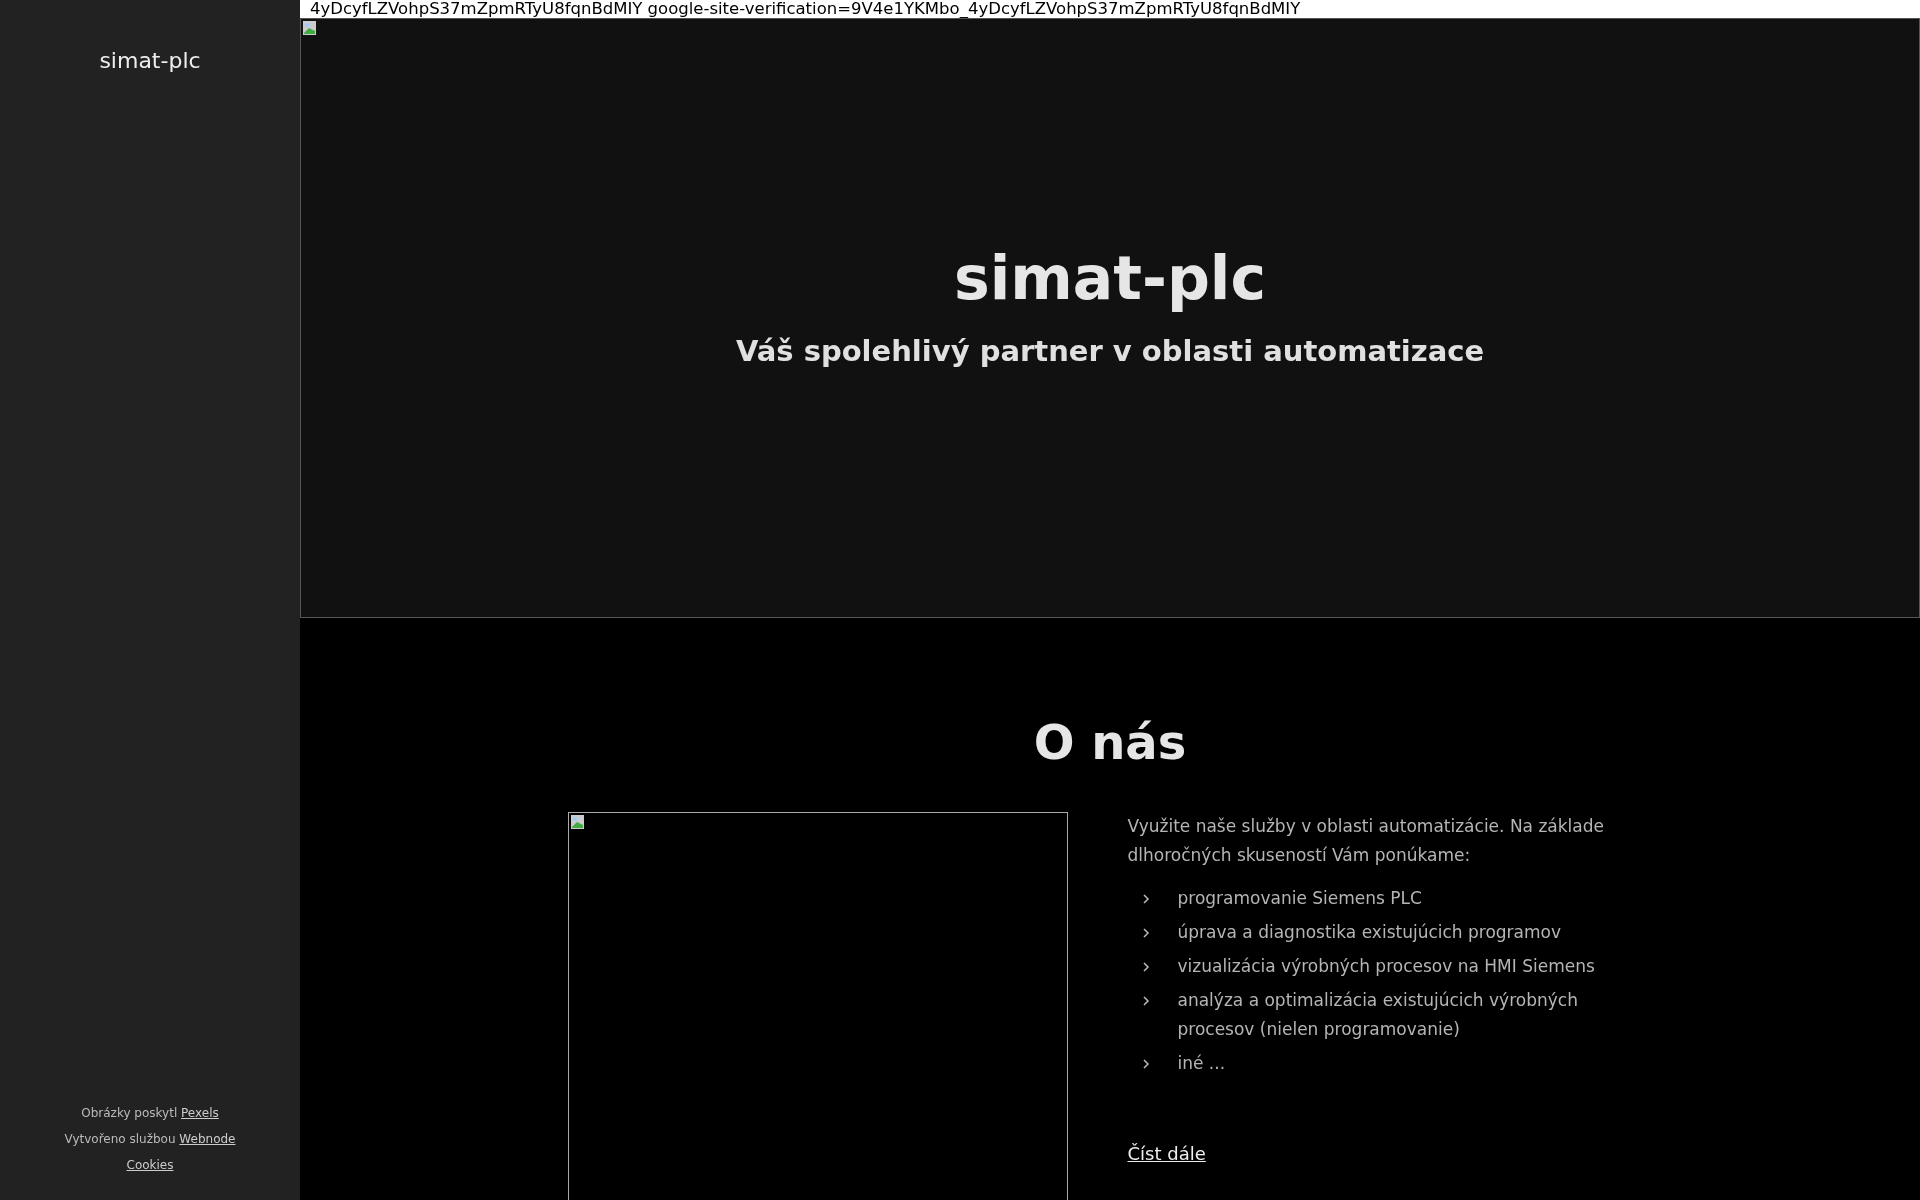 This screenshot has height=1200, width=1920. I want to click on footer-link: Cookies, so click(150, 1165).